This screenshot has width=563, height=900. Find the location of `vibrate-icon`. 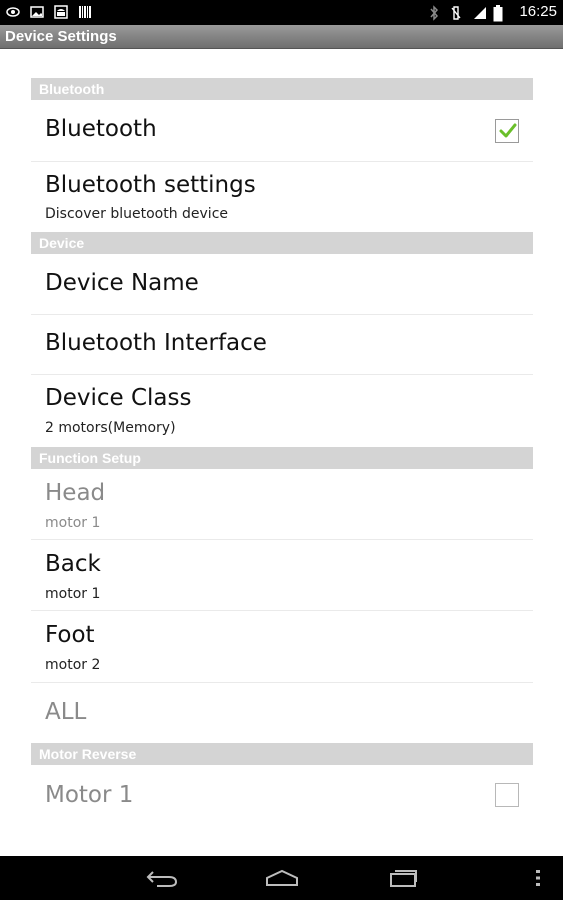

vibrate-icon is located at coordinates (456, 12).